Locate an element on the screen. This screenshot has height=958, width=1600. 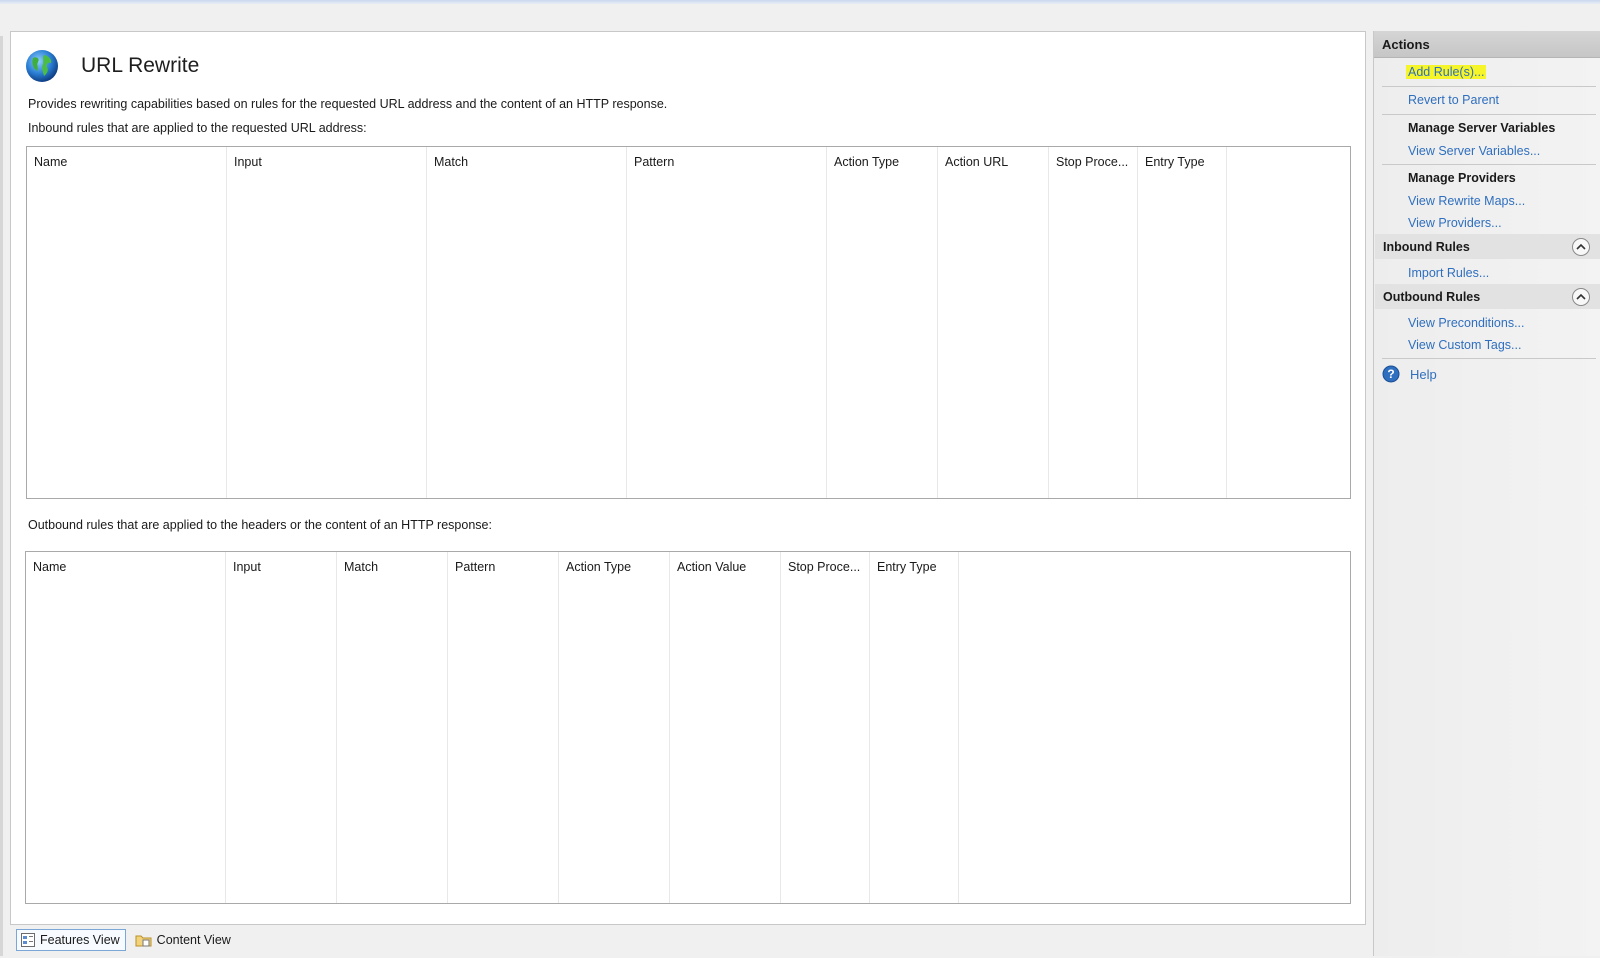
revert-to-parent-link: Revert to Parent is located at coordinates (1453, 100).